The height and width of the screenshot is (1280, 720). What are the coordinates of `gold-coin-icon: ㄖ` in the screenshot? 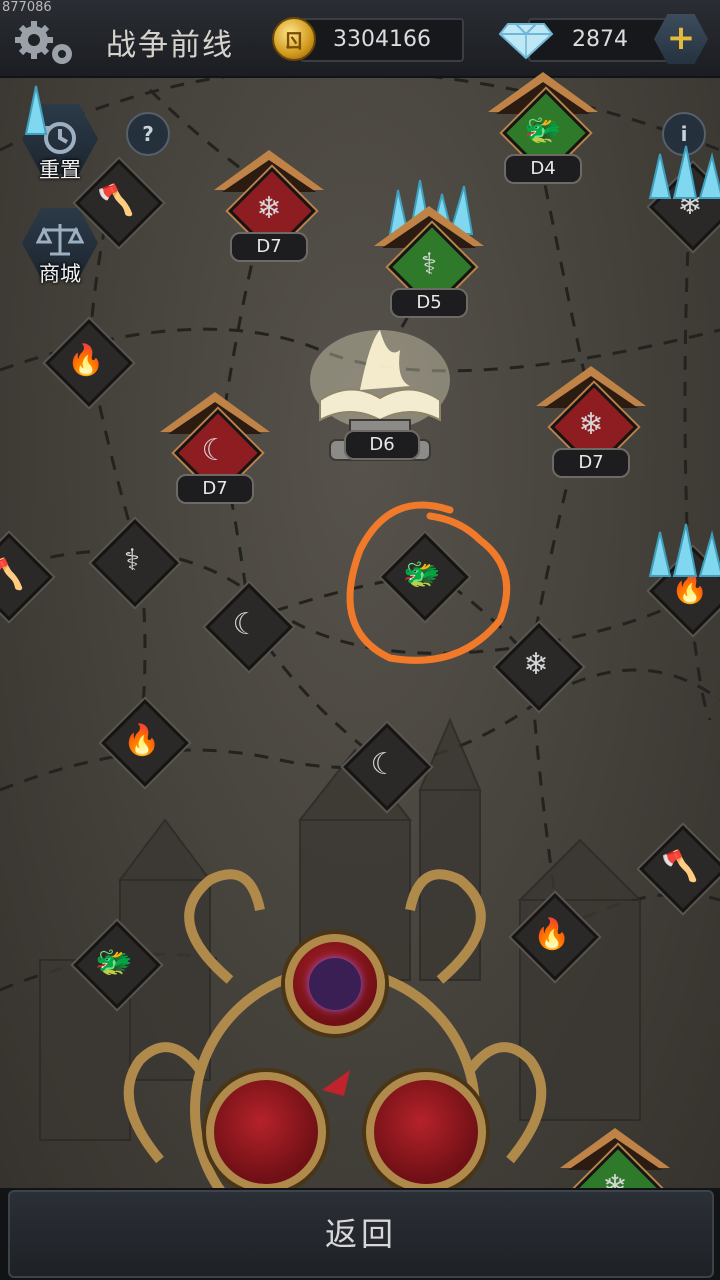 It's located at (294, 39).